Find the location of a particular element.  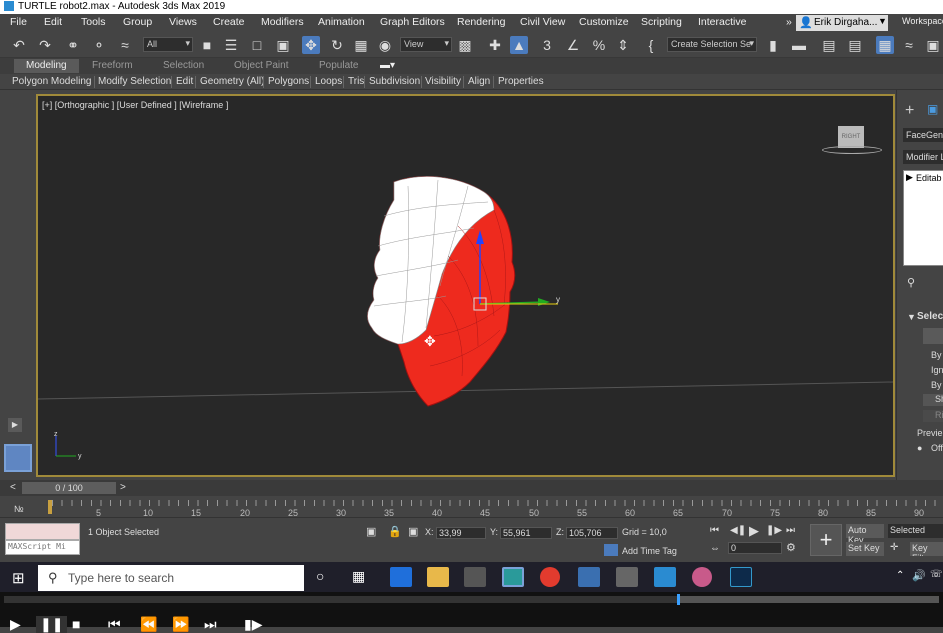

maxscript-output is located at coordinates (42, 531).